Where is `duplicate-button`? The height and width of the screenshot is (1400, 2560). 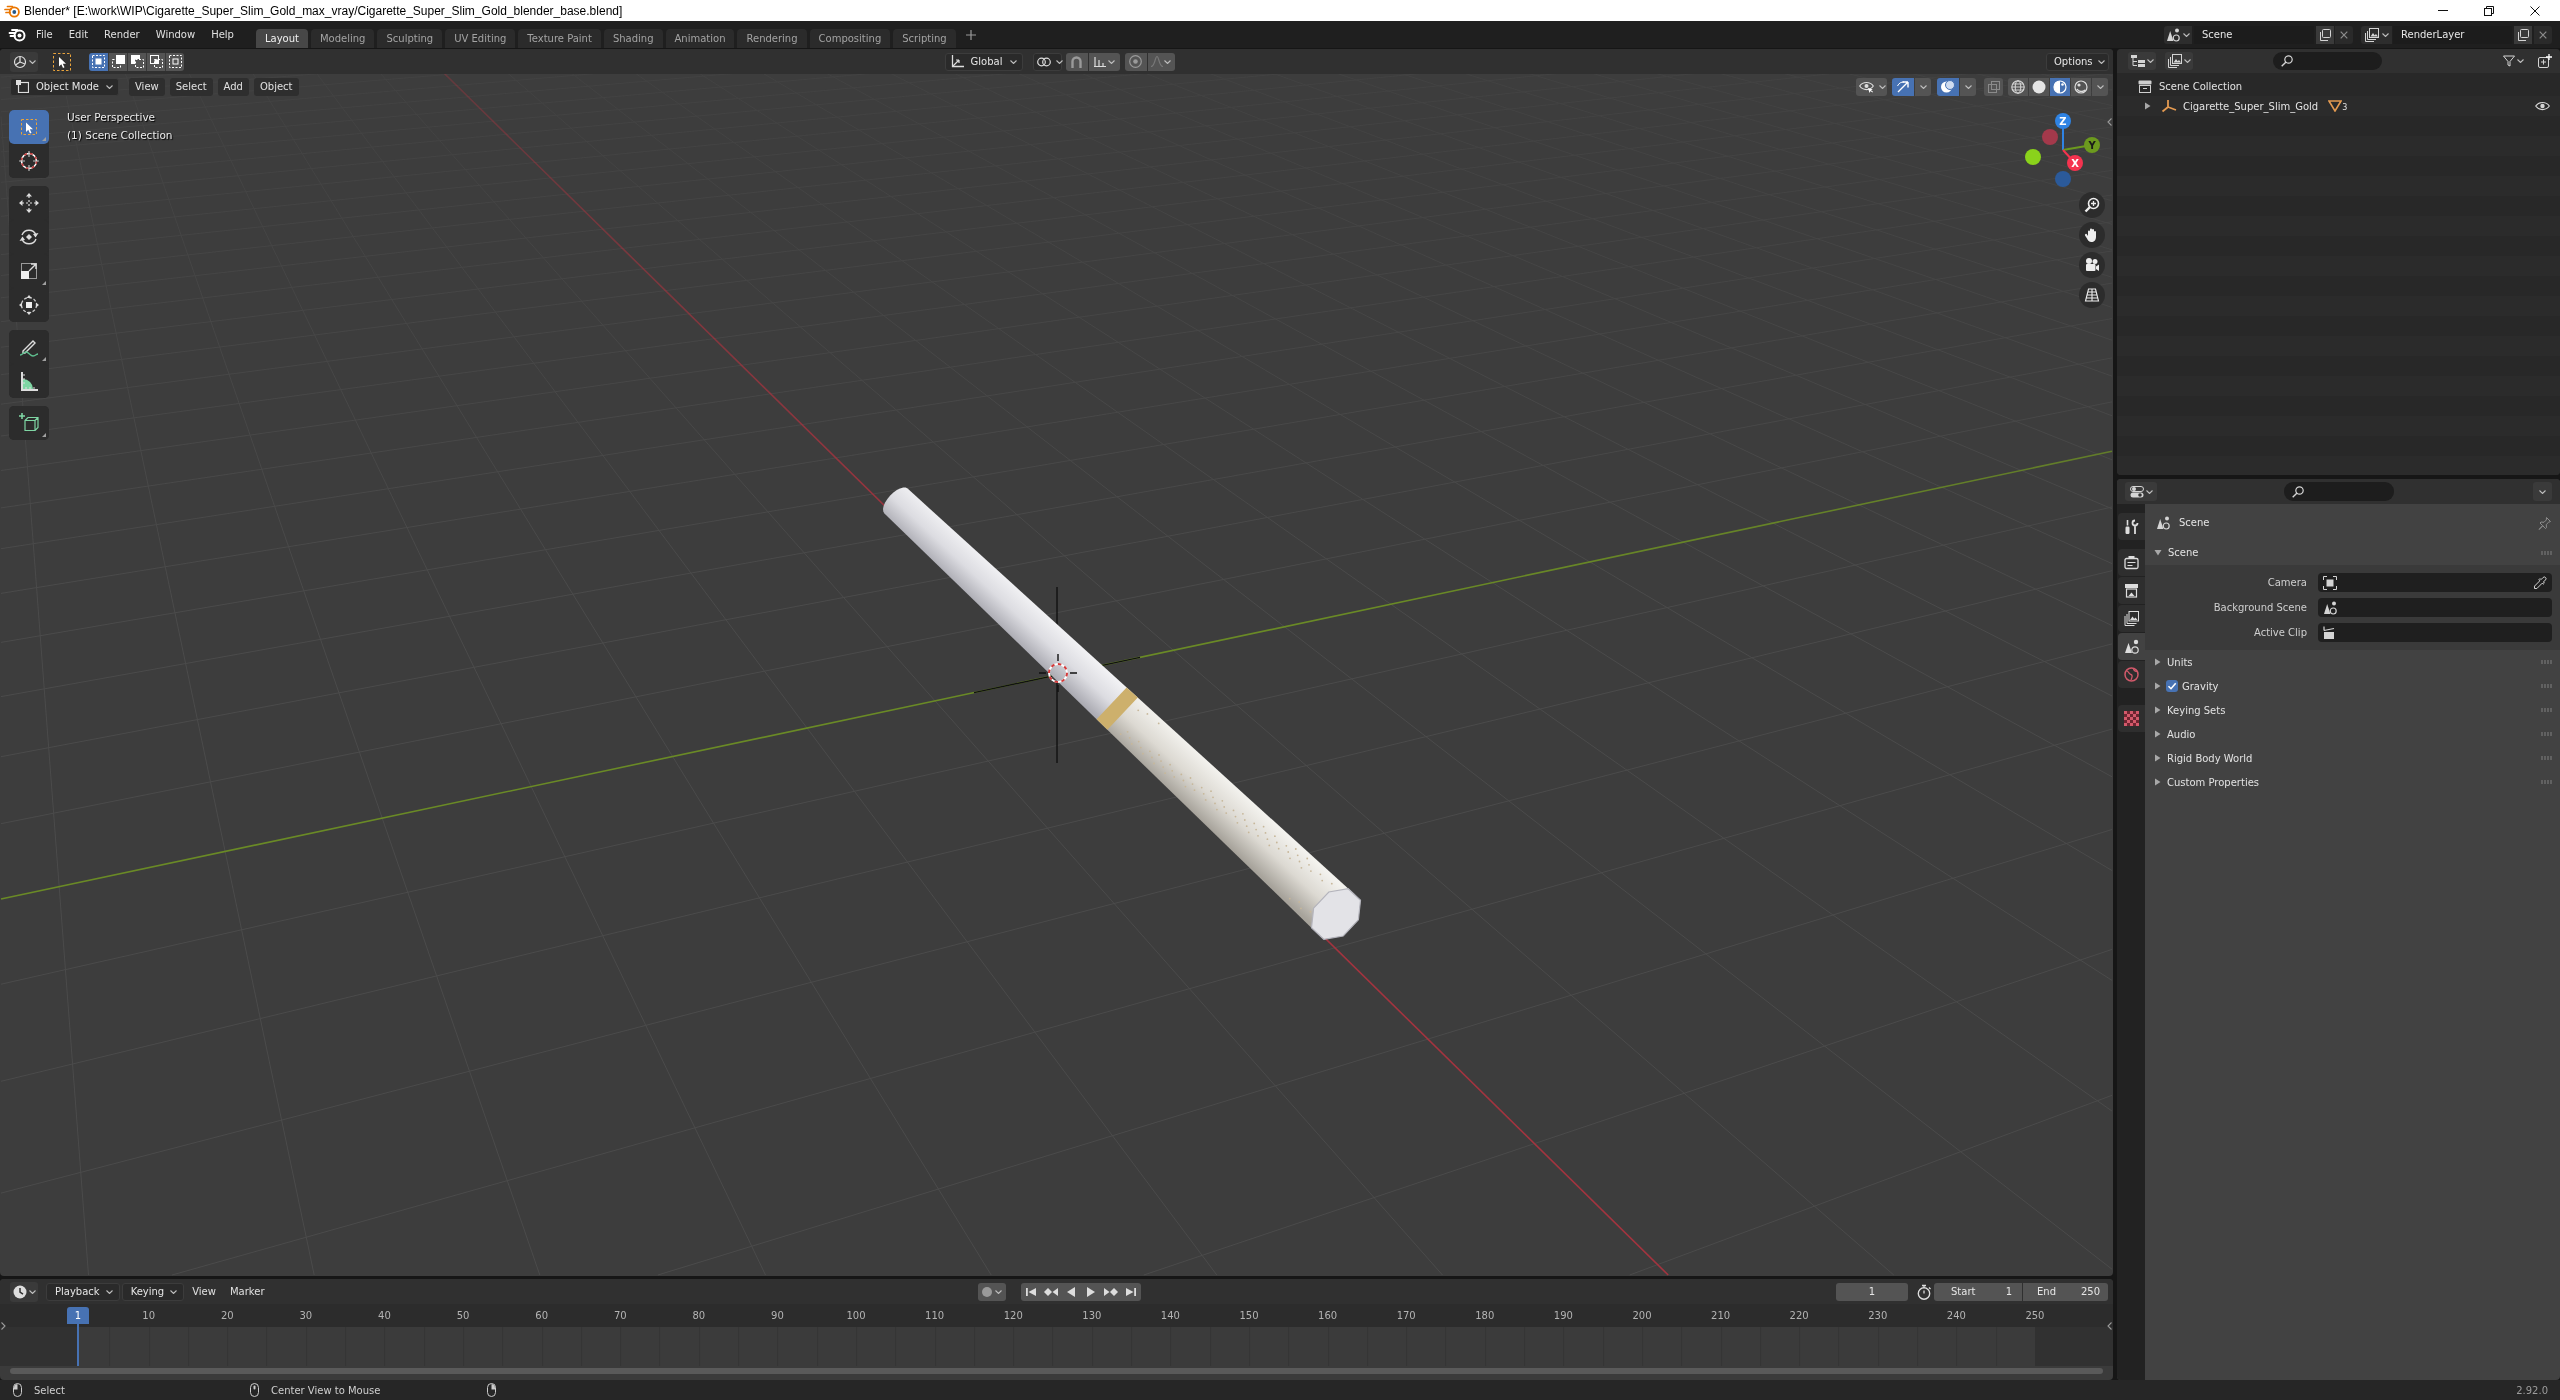 duplicate-button is located at coordinates (2325, 34).